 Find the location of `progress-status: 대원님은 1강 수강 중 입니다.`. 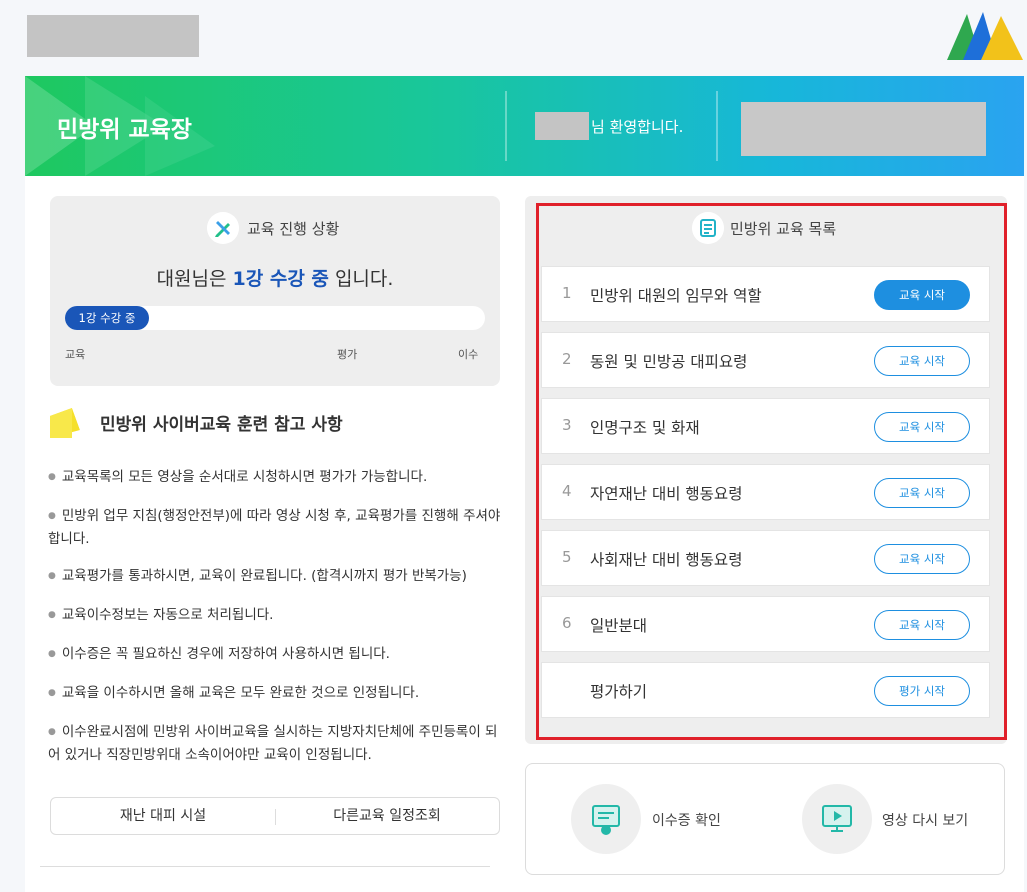

progress-status: 대원님은 1강 수강 중 입니다. is located at coordinates (275, 277).